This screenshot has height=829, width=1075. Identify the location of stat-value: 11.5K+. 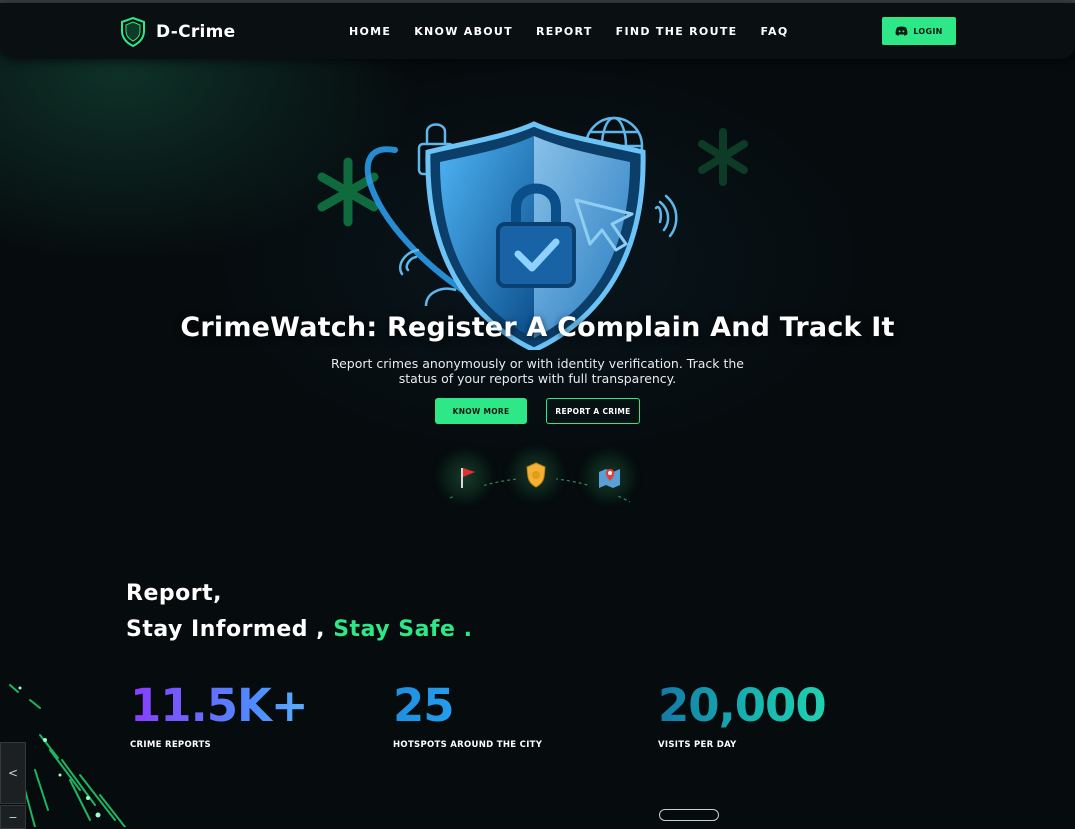
(219, 705).